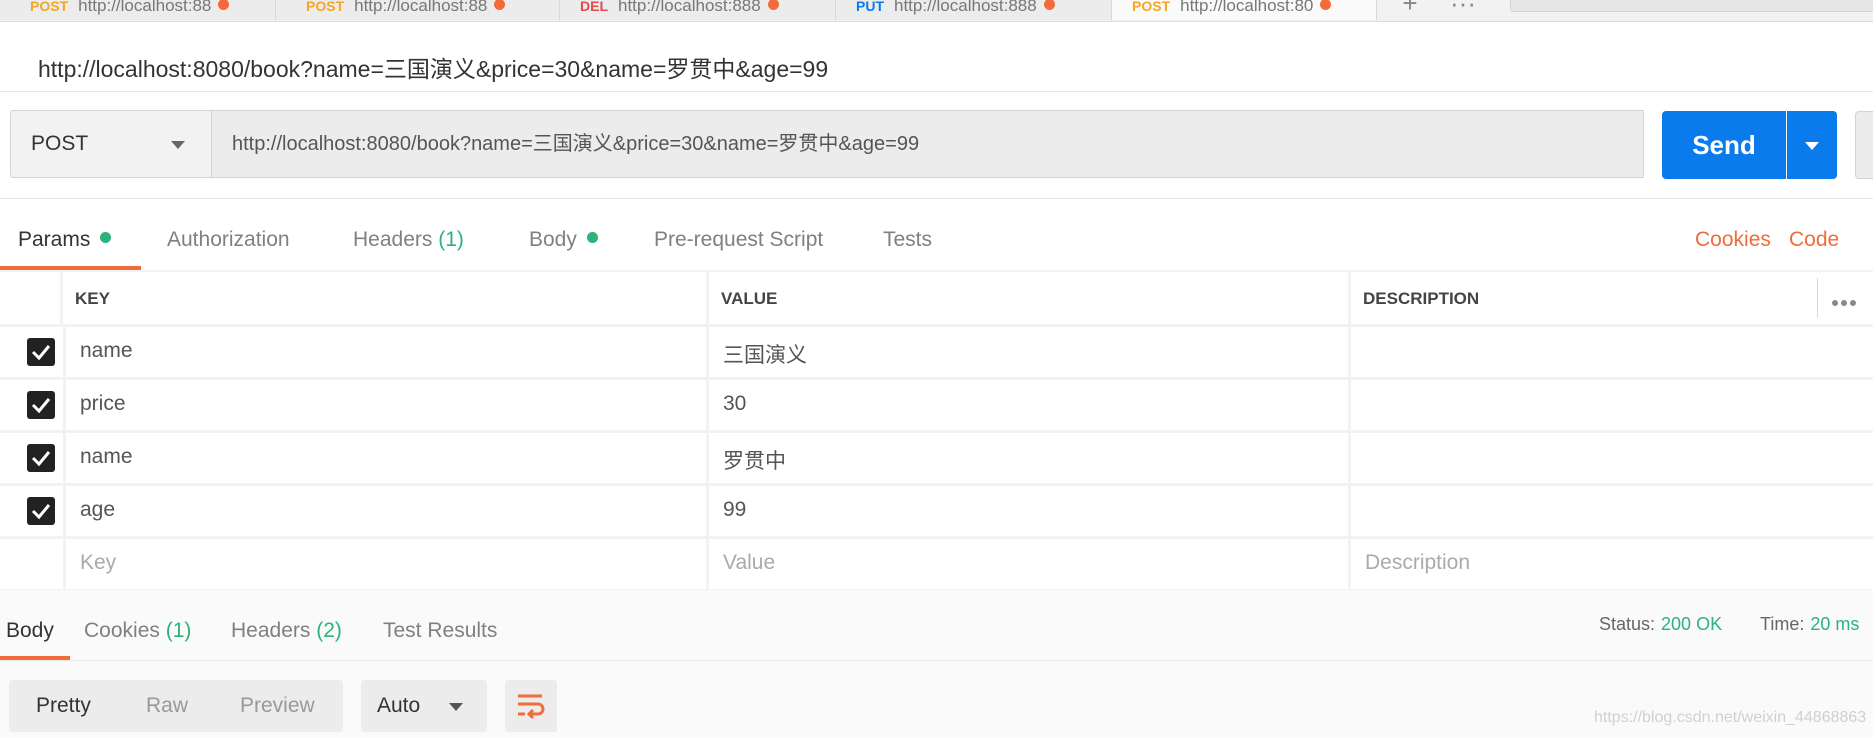 This screenshot has width=1873, height=737. I want to click on new-value-input: Value, so click(1028, 564).